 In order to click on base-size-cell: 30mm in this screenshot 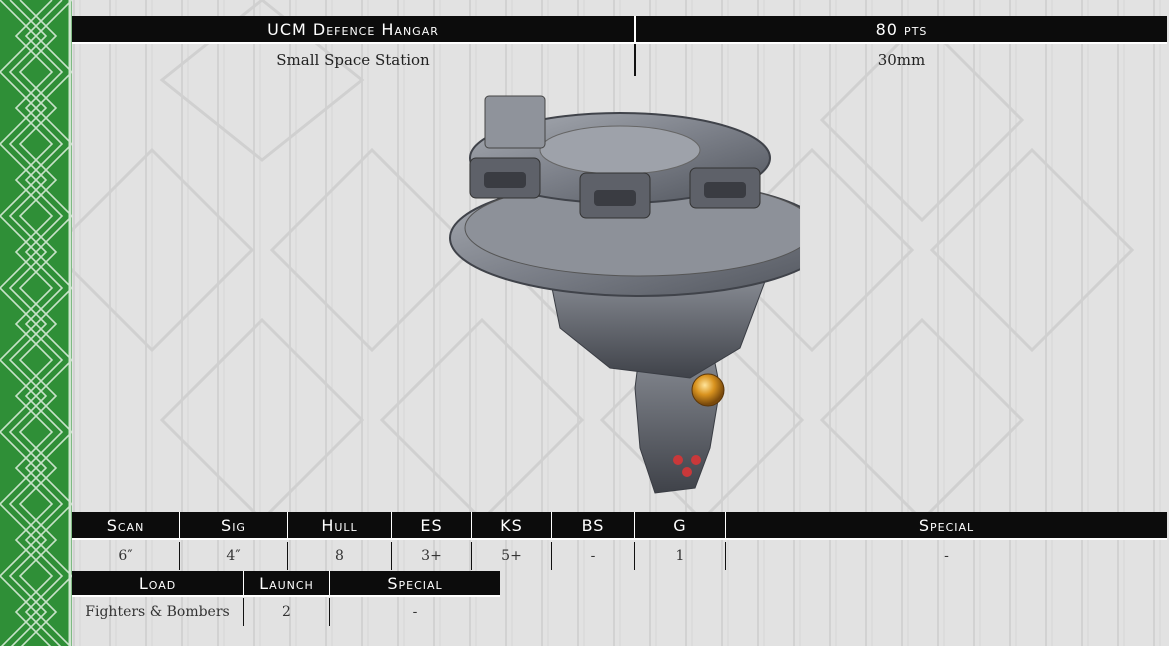, I will do `click(901, 60)`.